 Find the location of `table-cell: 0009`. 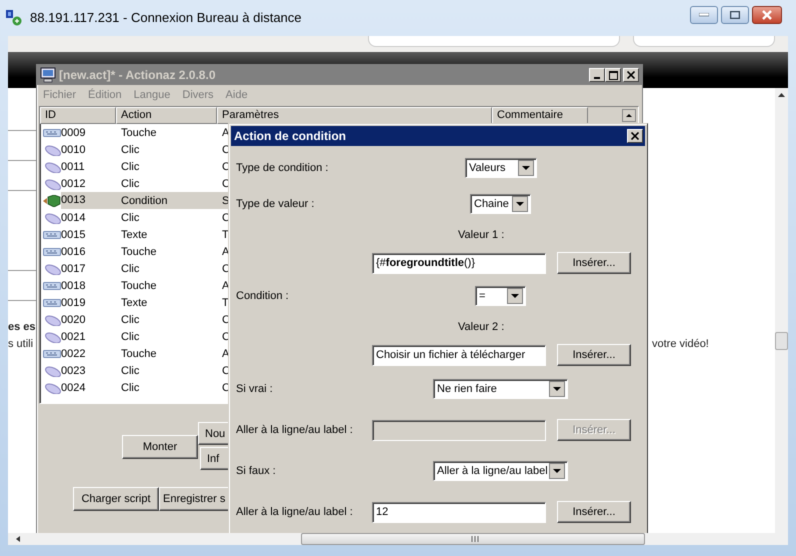

table-cell: 0009 is located at coordinates (73, 132).